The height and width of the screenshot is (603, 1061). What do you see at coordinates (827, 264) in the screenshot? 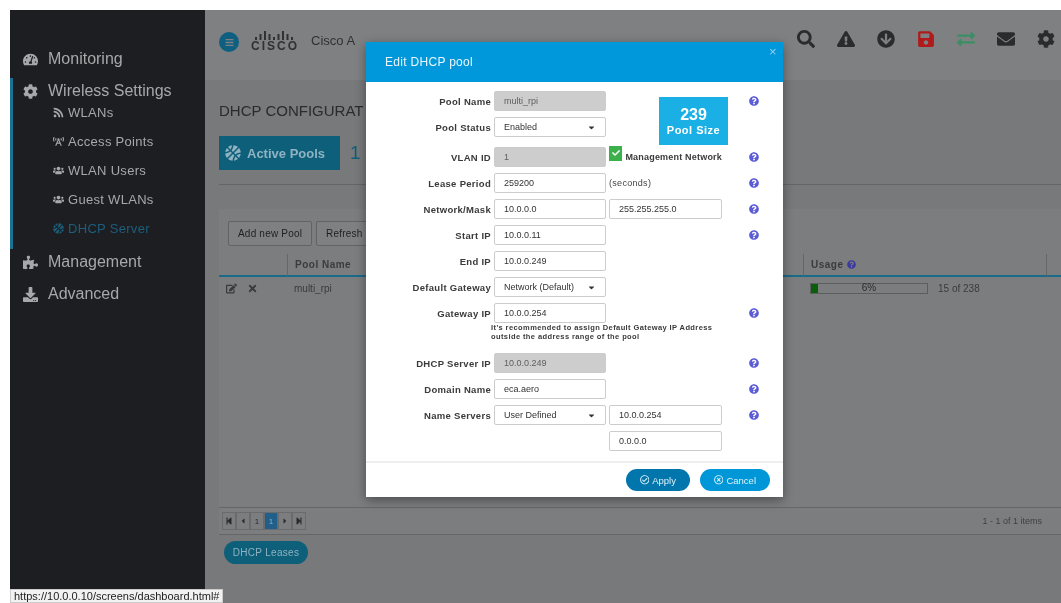
I see `column-header: Usage` at bounding box center [827, 264].